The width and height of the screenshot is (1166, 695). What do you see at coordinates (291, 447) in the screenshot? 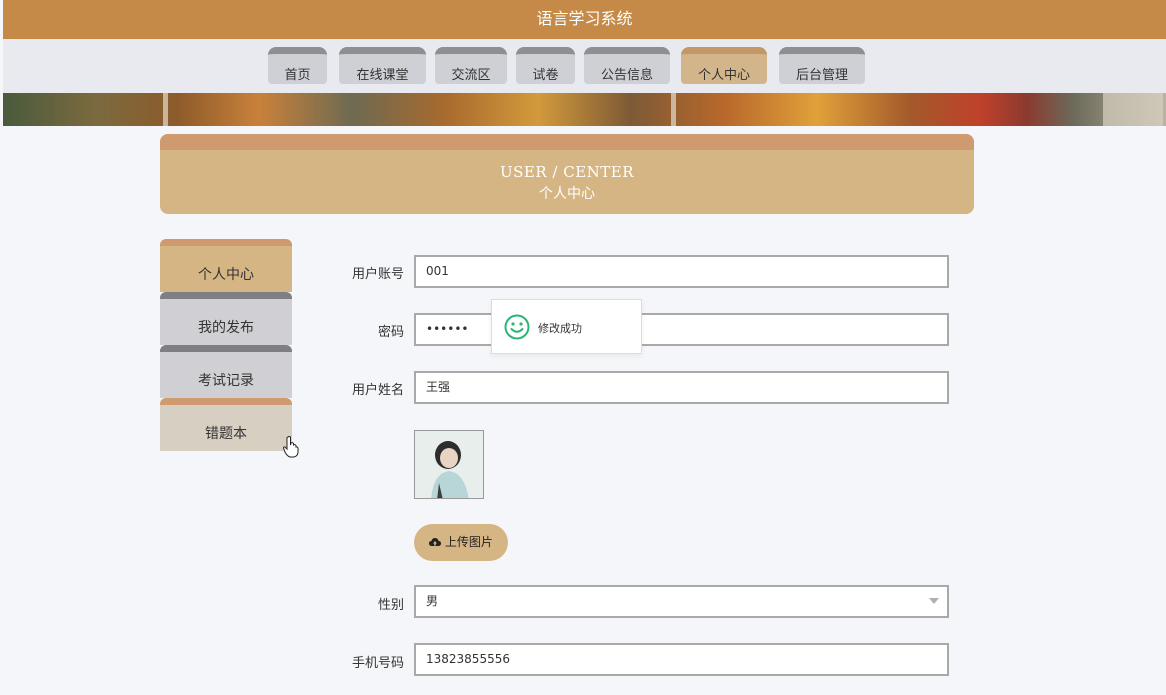
I see `hand-cursor-icon` at bounding box center [291, 447].